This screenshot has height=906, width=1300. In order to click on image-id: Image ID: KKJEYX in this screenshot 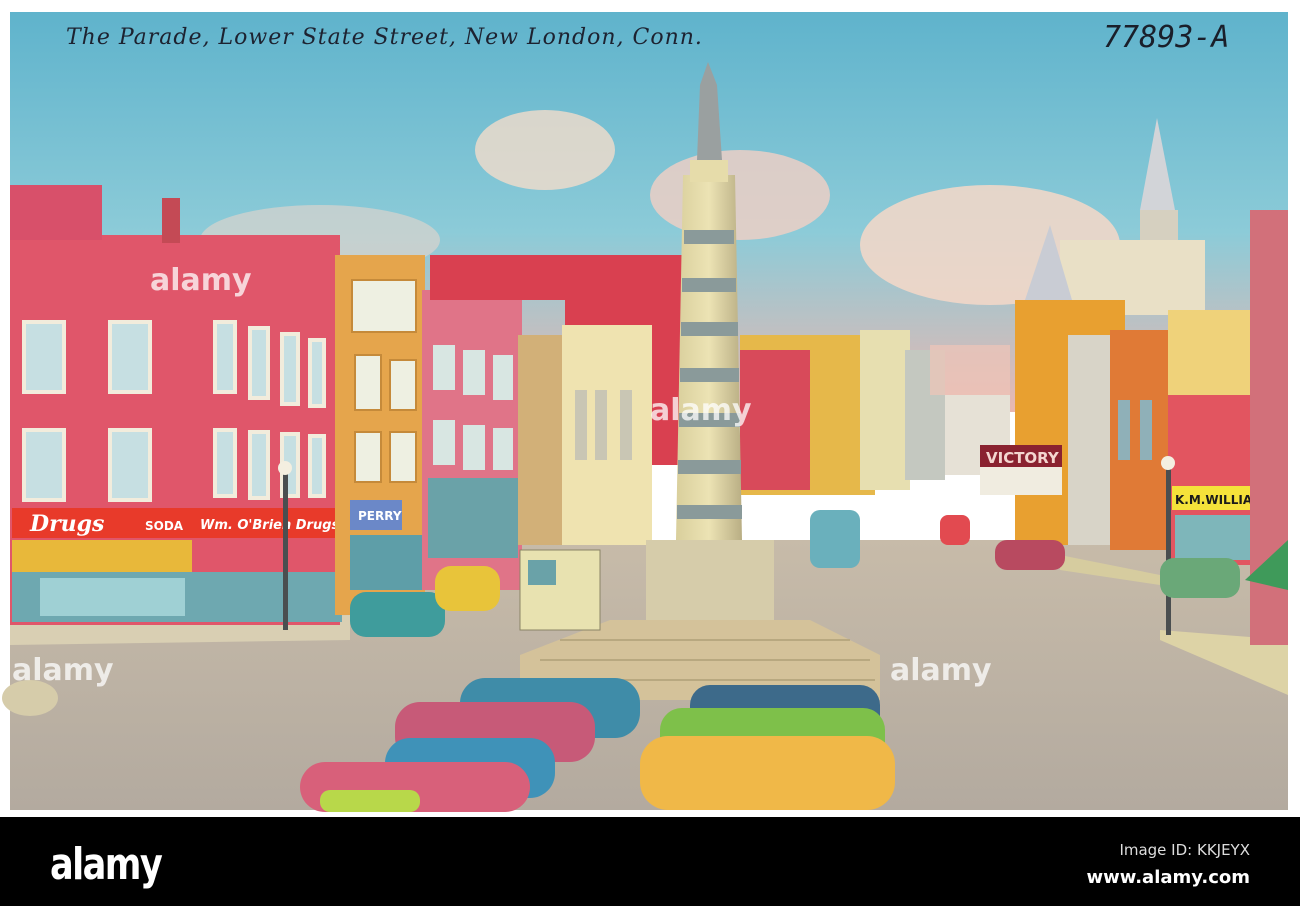, I will do `click(1184, 850)`.